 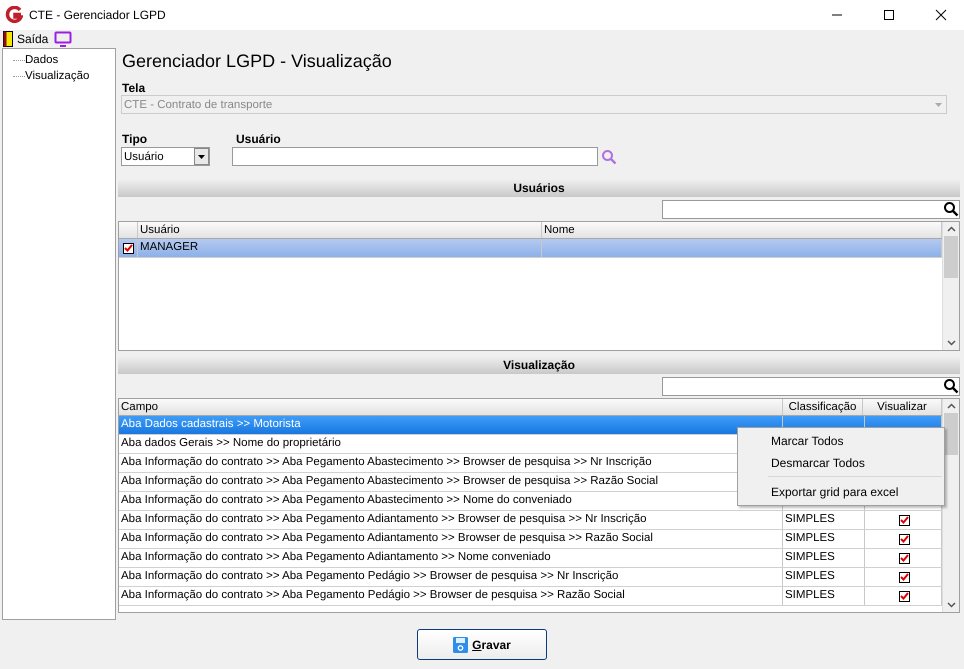 I want to click on field-label: Usuário, so click(x=259, y=138).